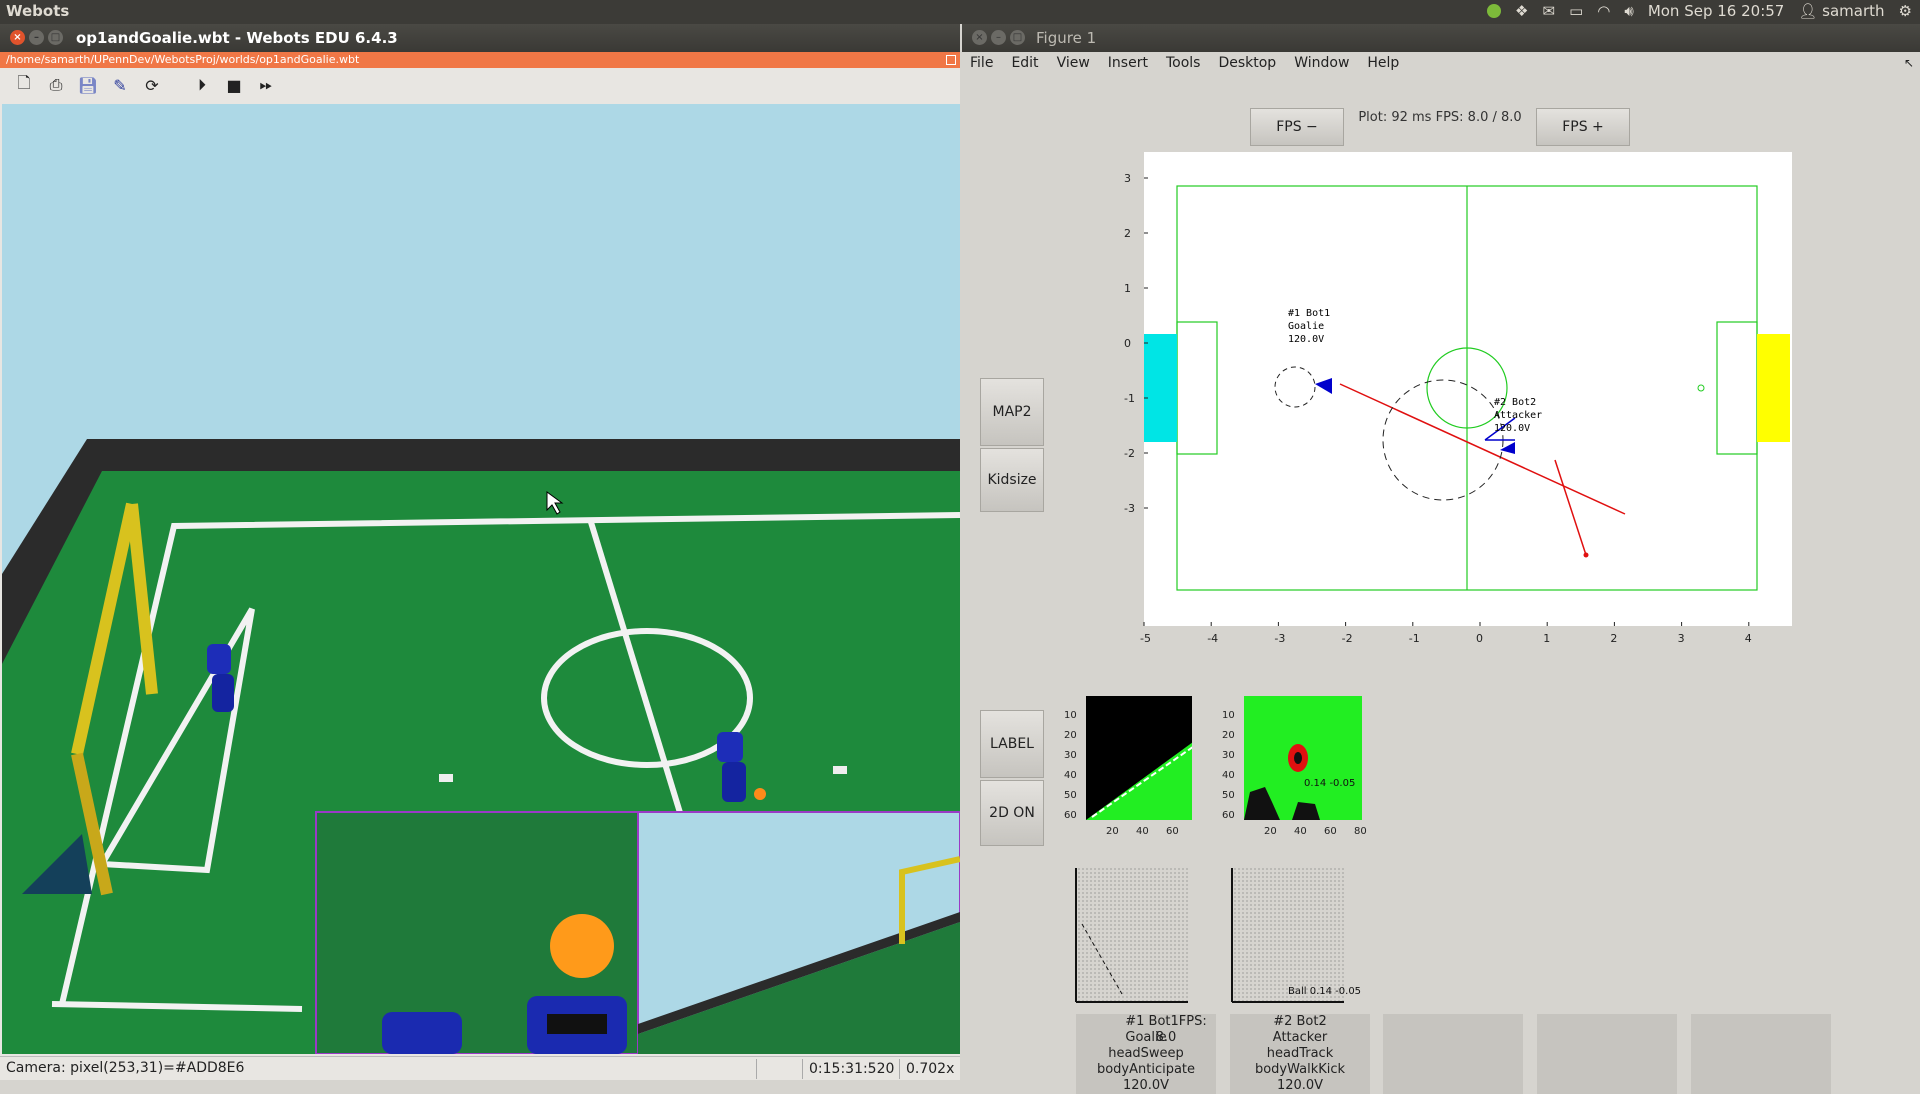  I want to click on status-empty, so click(781, 1069).